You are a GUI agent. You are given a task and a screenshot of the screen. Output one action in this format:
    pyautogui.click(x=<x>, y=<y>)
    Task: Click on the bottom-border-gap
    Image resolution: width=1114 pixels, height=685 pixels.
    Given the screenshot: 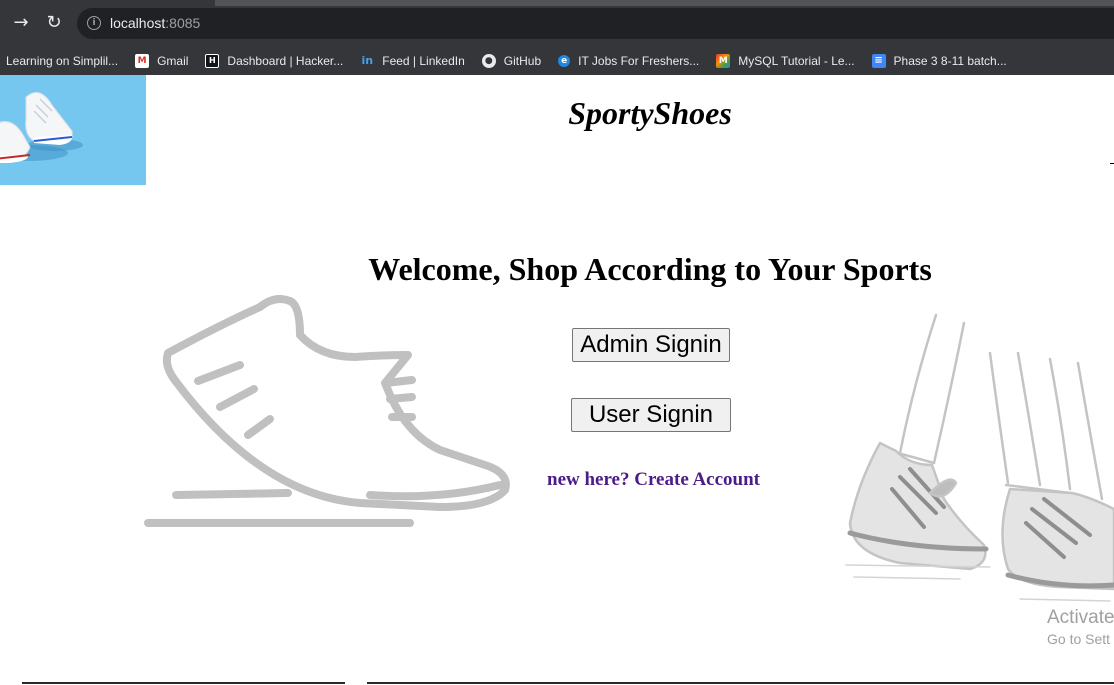 What is the action you would take?
    pyautogui.click(x=356, y=683)
    